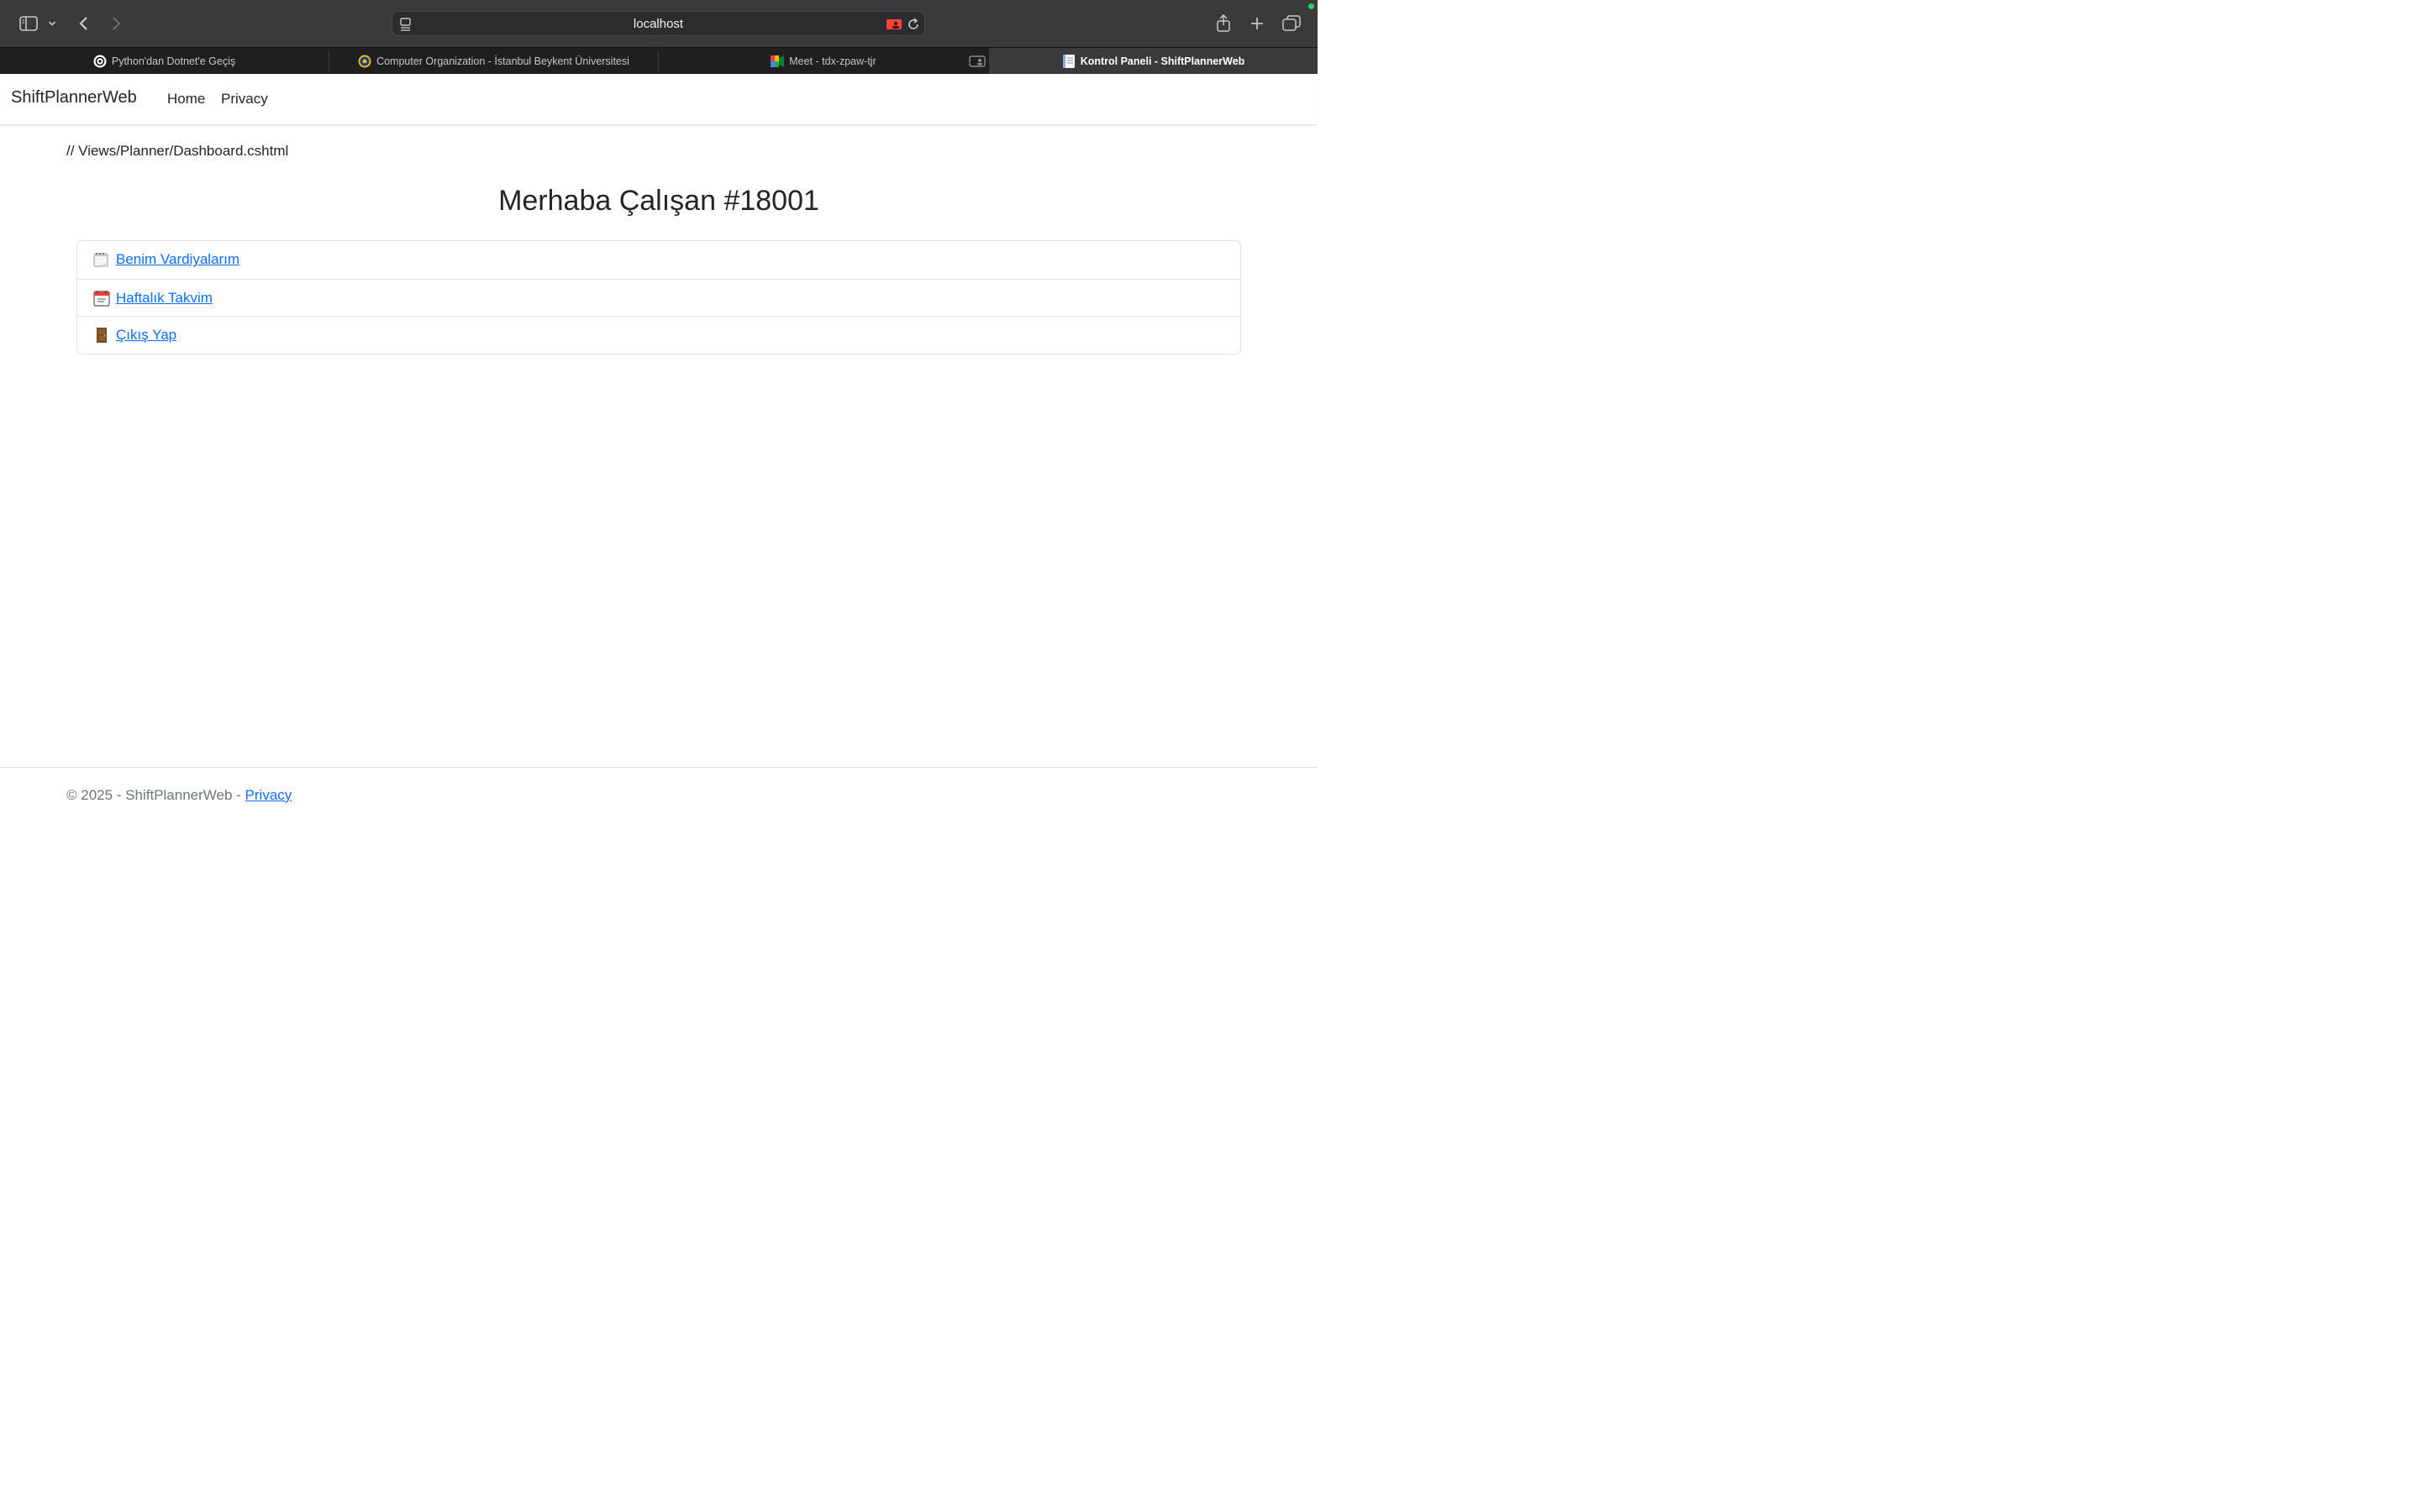  Describe the element at coordinates (244, 99) in the screenshot. I see `nav-link-privacy: Privacy` at that location.